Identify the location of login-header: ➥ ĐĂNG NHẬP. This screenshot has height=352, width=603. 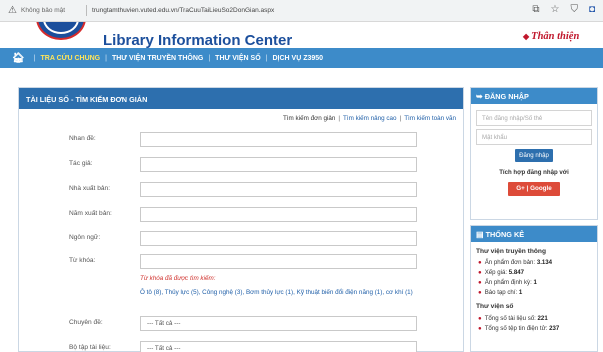
(534, 96).